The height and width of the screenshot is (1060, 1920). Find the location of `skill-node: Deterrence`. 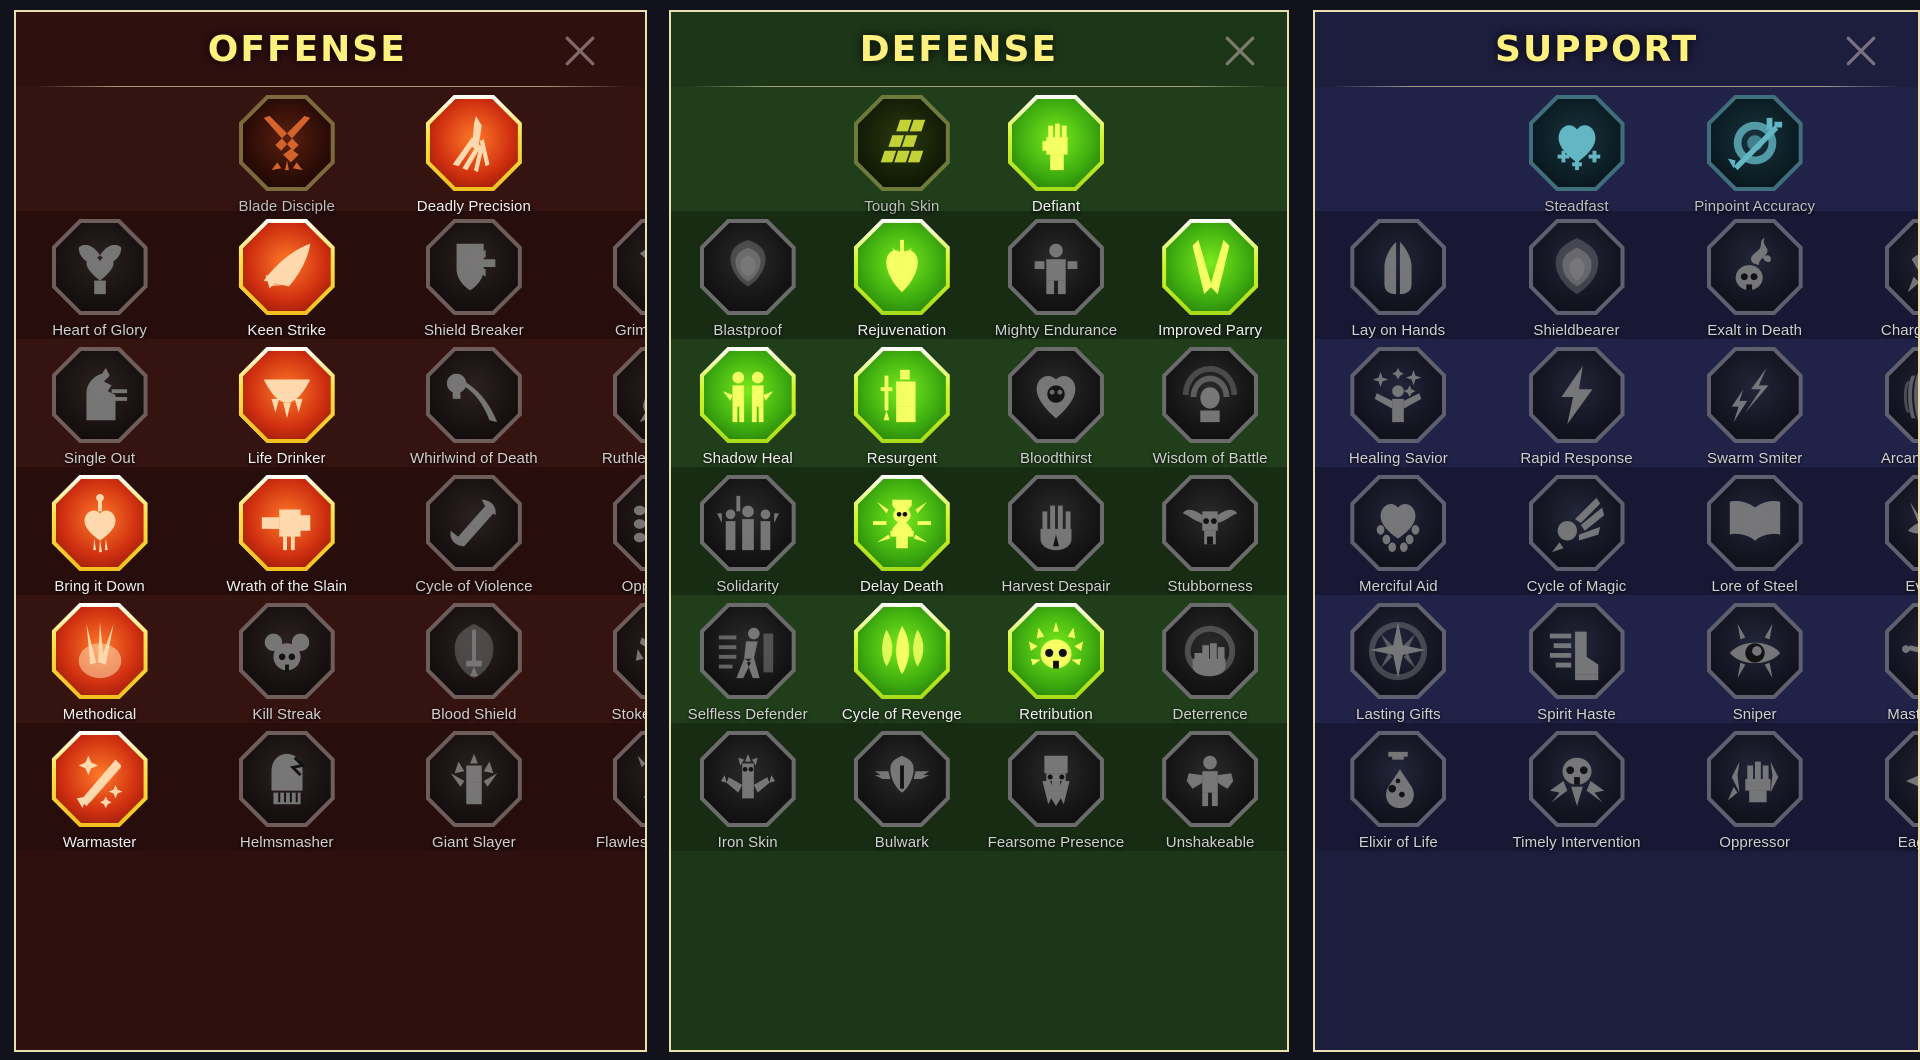

skill-node: Deterrence is located at coordinates (1210, 659).